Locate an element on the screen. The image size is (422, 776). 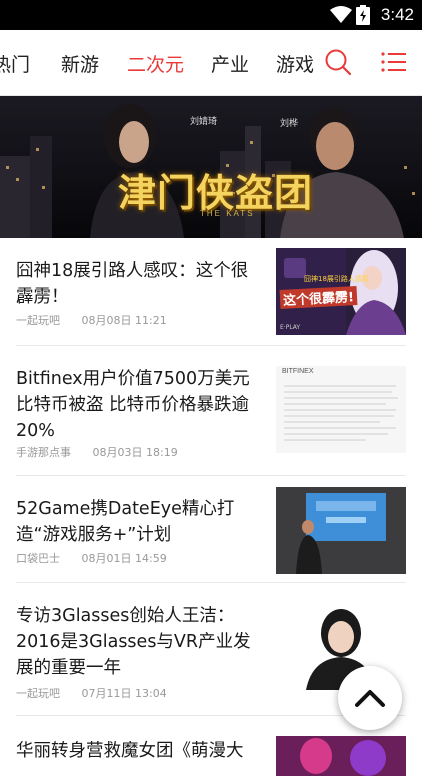
category-tab-bar: 热门 新游 二次元 产业 游戏 is located at coordinates (211, 63).